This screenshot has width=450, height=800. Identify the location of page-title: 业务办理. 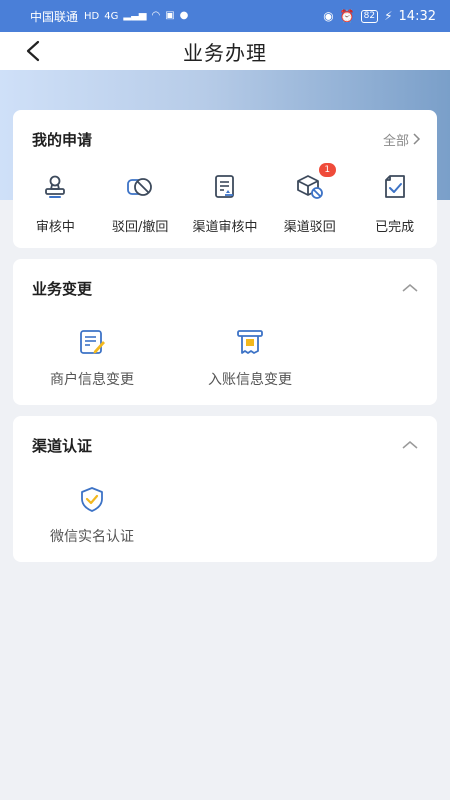
(225, 52).